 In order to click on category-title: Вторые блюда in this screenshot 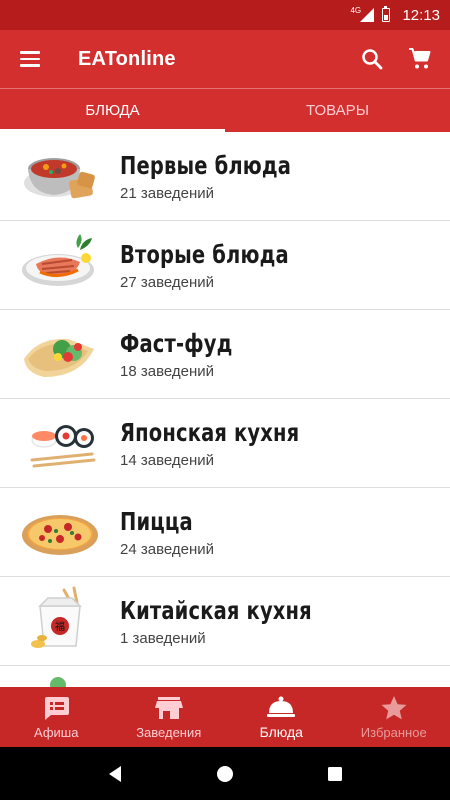, I will do `click(204, 254)`.